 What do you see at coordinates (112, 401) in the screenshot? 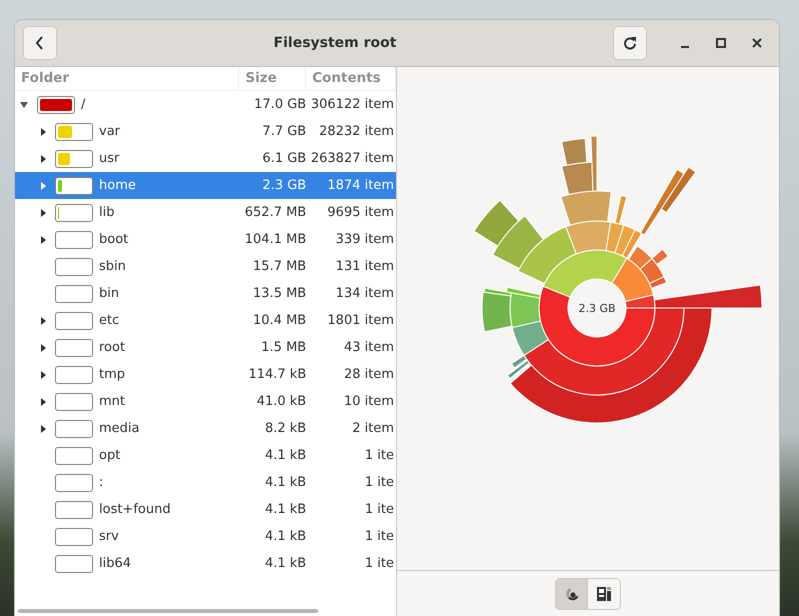
I see `folder-name: mnt` at bounding box center [112, 401].